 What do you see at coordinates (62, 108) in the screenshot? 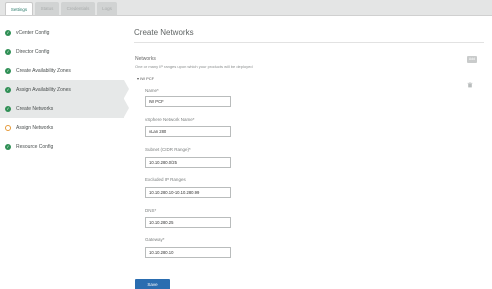
I see `sidebar-item-create-networks: ✓ Create Networks` at bounding box center [62, 108].